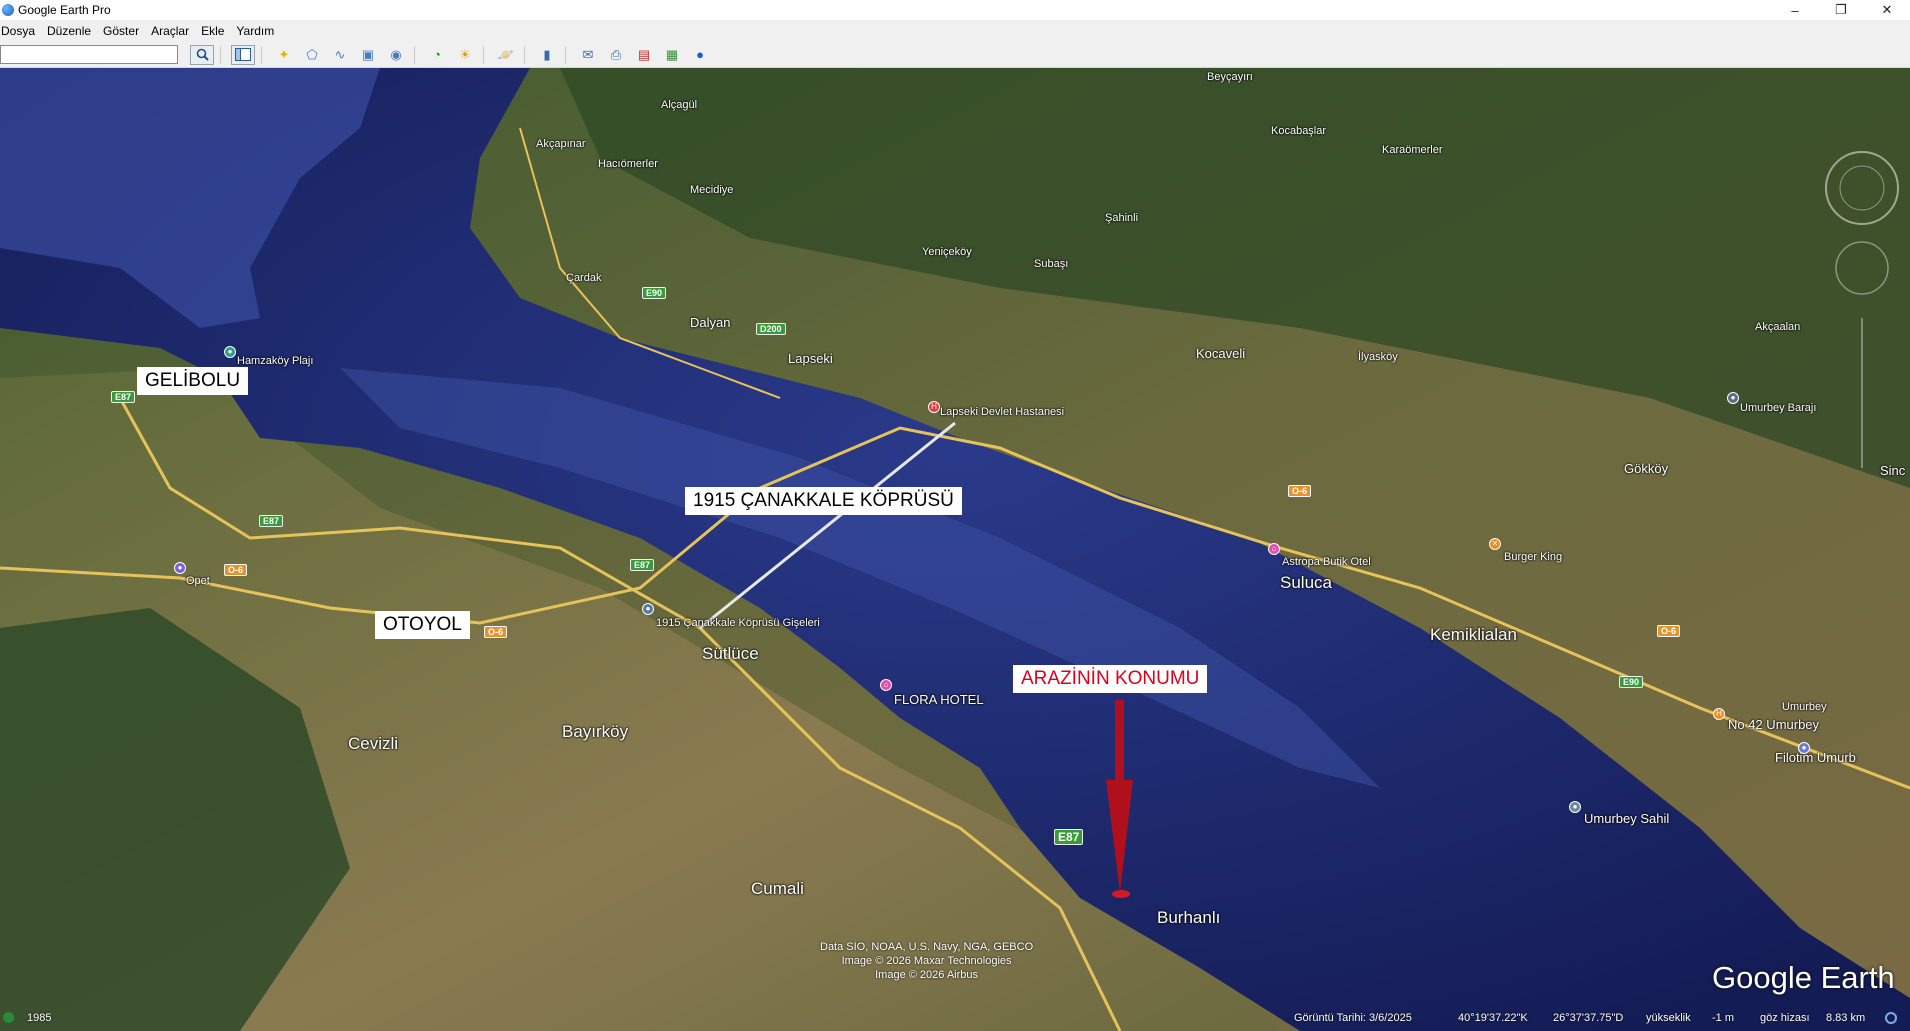  I want to click on place-ilyaskoy: İlyasköy, so click(1378, 357).